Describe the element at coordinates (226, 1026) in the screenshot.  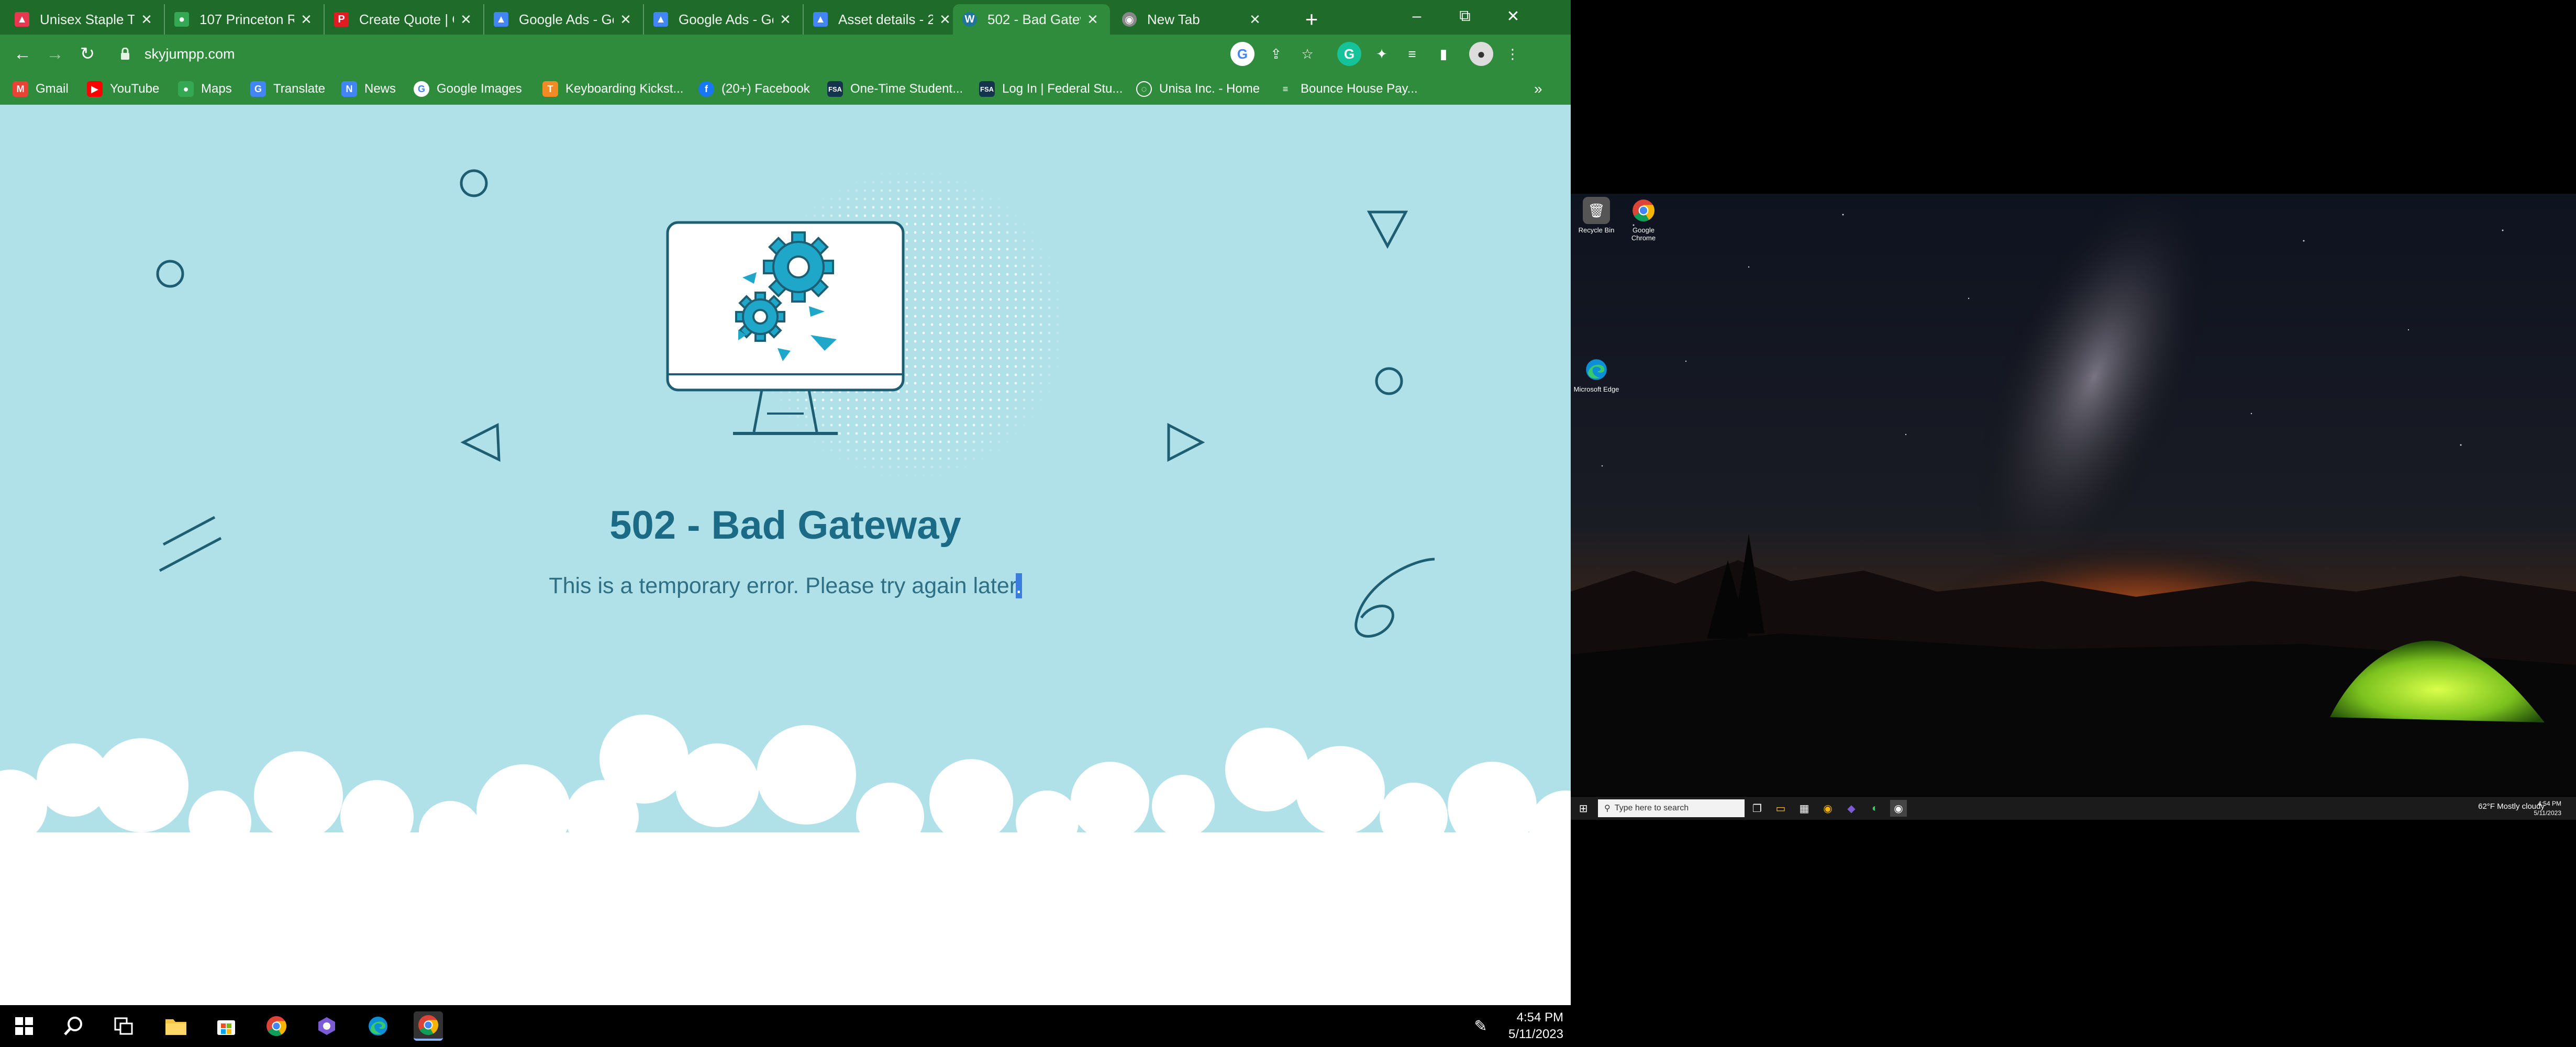
I see `microsoft-store-icon` at that location.